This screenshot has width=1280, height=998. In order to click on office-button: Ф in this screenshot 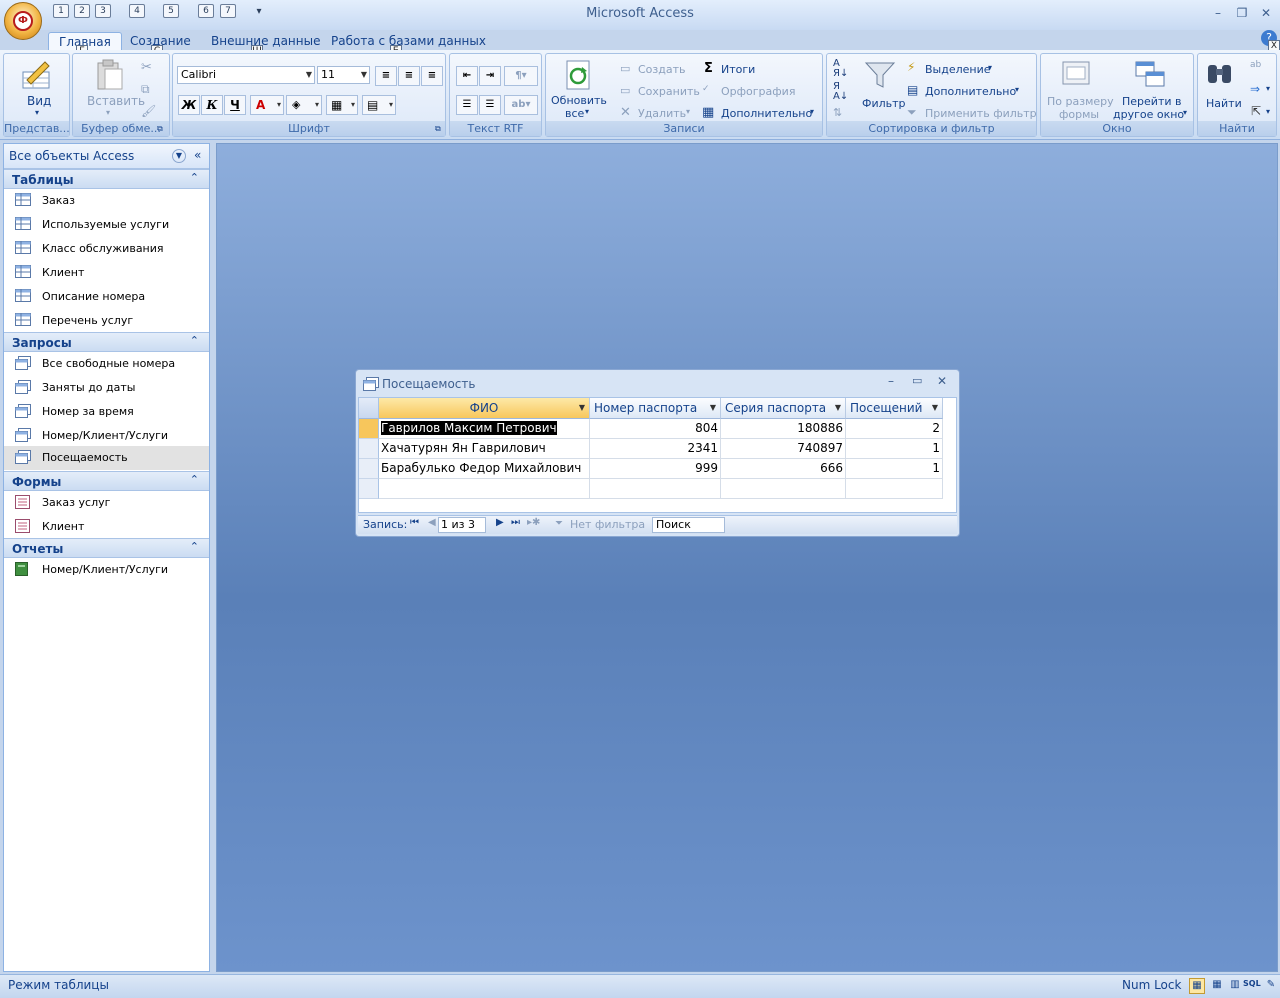, I will do `click(23, 21)`.